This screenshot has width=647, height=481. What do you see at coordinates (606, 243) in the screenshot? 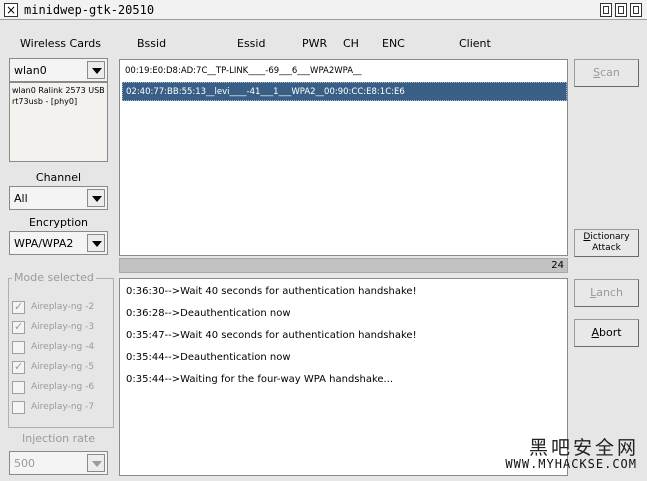
I see `dictionary-attack-button: Dictionary Attack` at bounding box center [606, 243].